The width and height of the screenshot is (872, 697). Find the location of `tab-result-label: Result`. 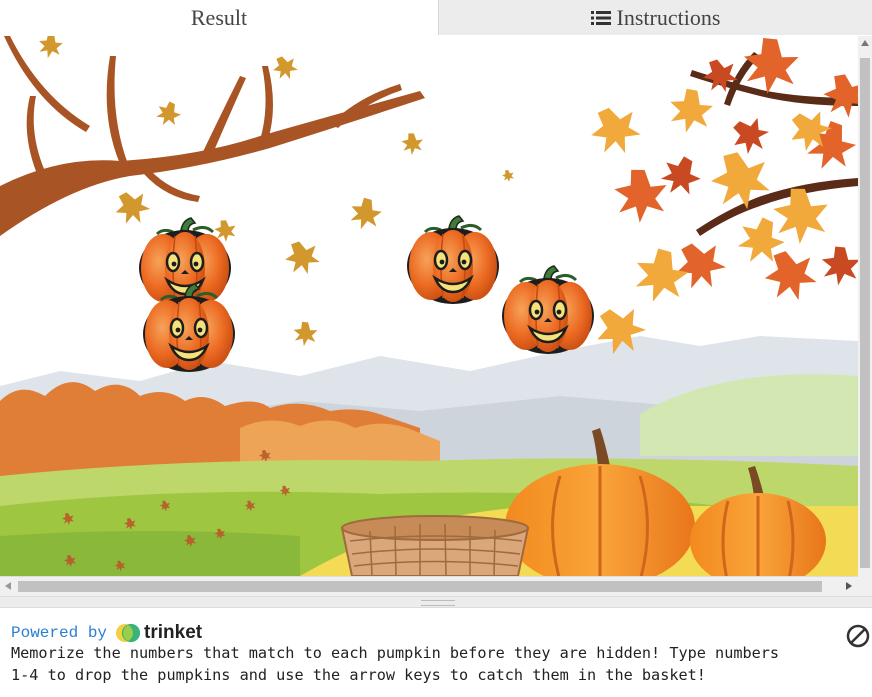

tab-result-label: Result is located at coordinates (219, 17).